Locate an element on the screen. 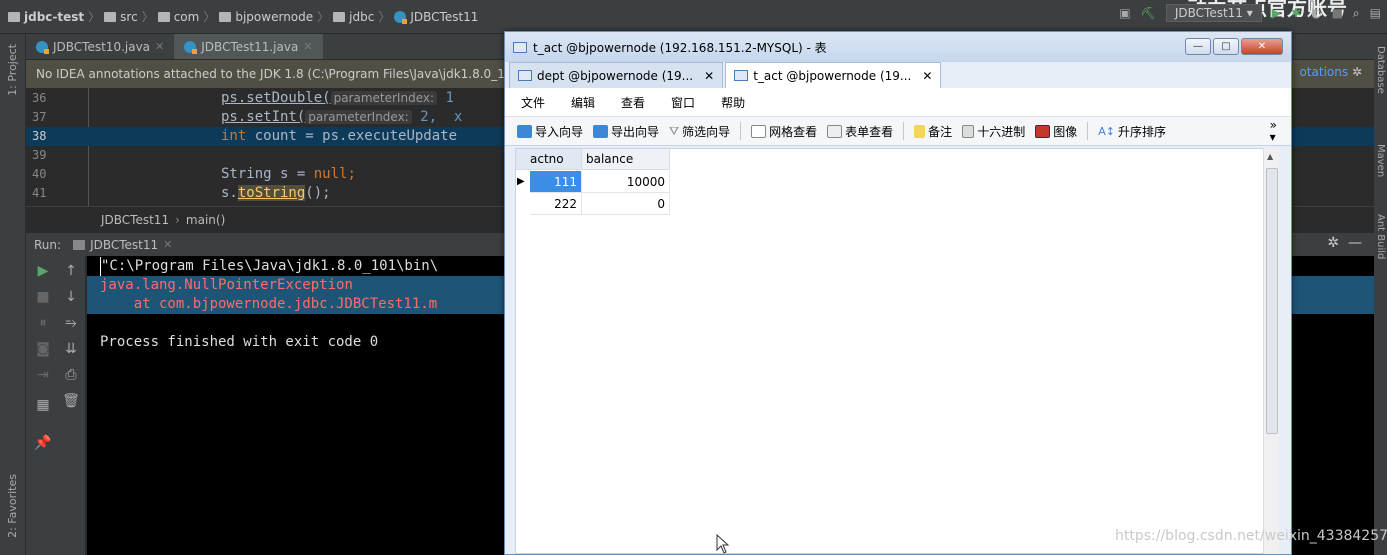 The image size is (1387, 555). form-view-button: 表单查看 is located at coordinates (860, 131).